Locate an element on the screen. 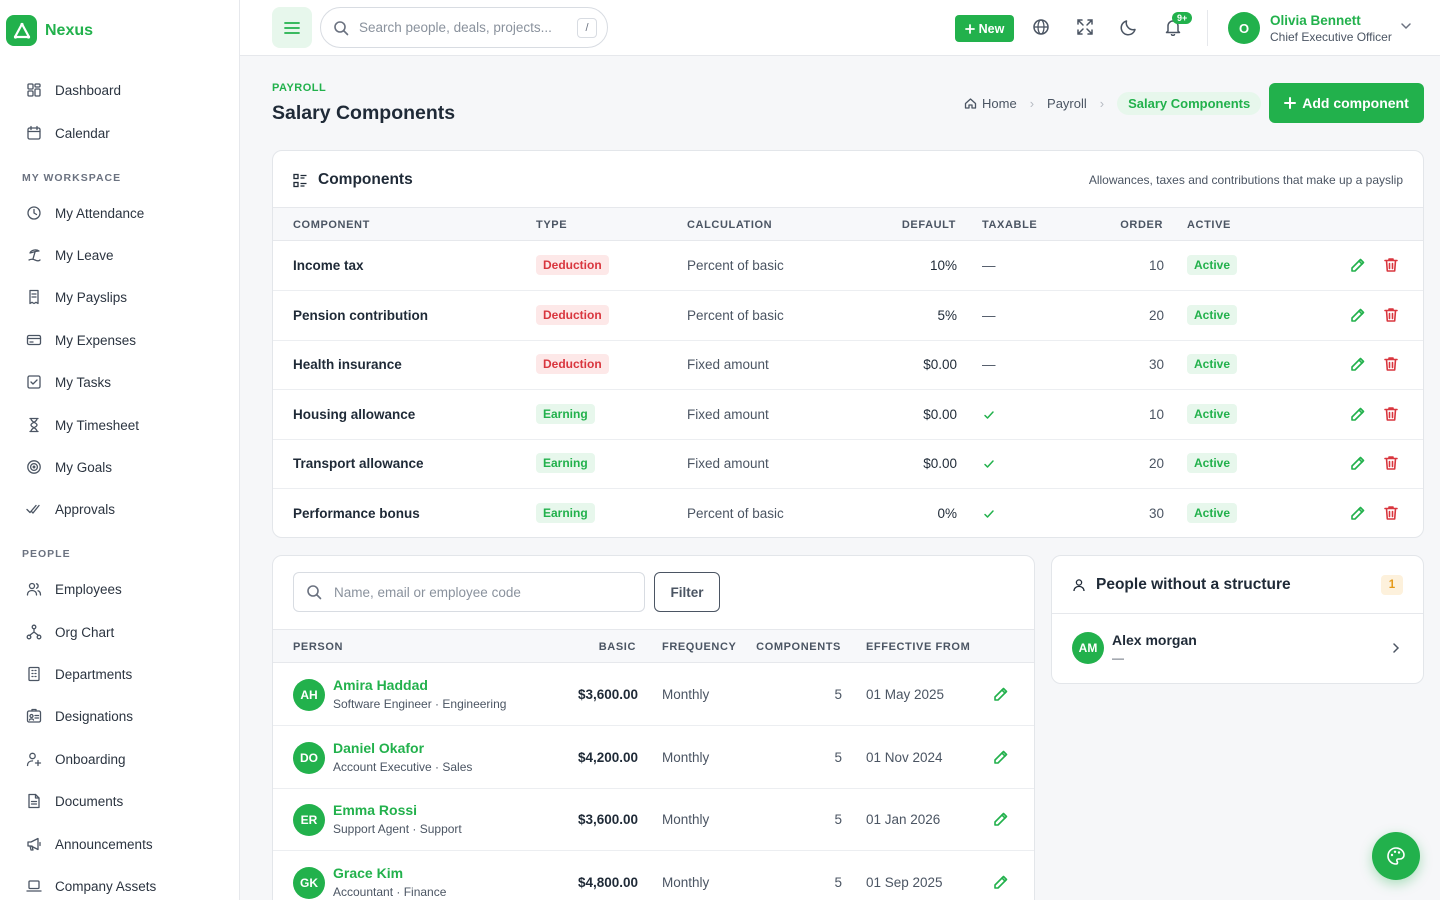 This screenshot has height=900, width=1440. new-button-label: New is located at coordinates (991, 28).